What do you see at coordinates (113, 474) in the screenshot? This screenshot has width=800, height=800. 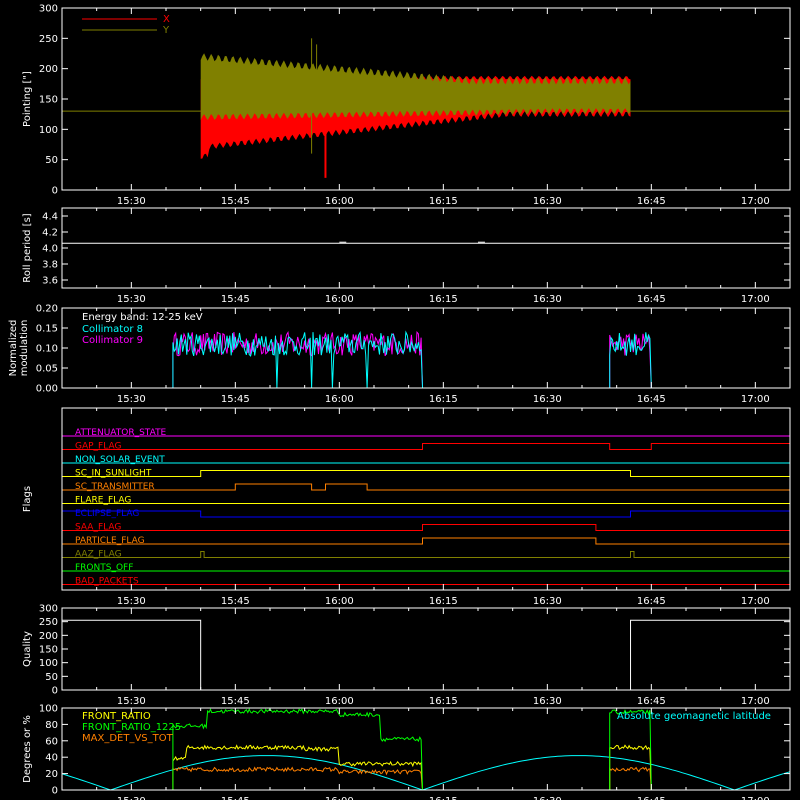 I see `flag-label: SC_IN_SUNLIGHT` at bounding box center [113, 474].